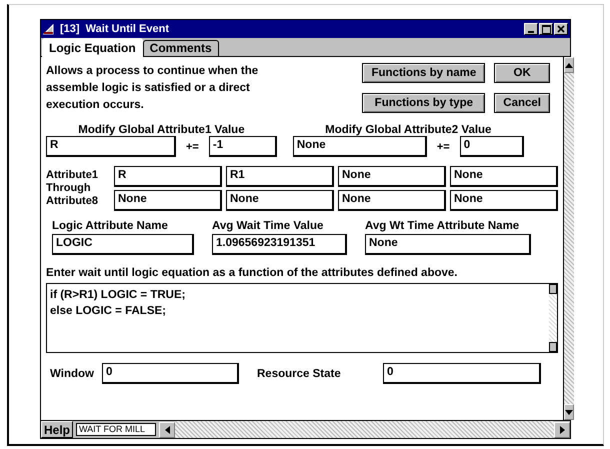  Describe the element at coordinates (522, 102) in the screenshot. I see `cancel-button: Cancel` at that location.